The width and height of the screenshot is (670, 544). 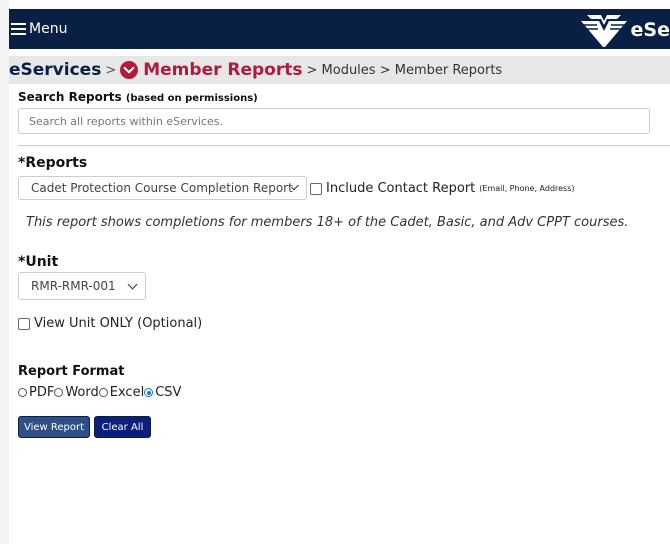 I want to click on include-contact-checkbox, so click(x=316, y=188).